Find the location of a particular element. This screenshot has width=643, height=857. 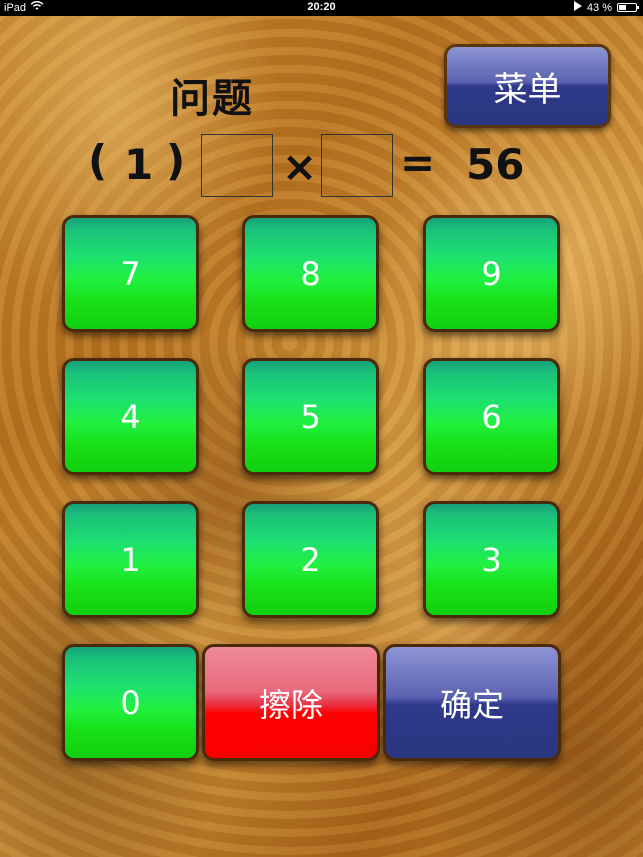

multiply-sign: × is located at coordinates (300, 166).